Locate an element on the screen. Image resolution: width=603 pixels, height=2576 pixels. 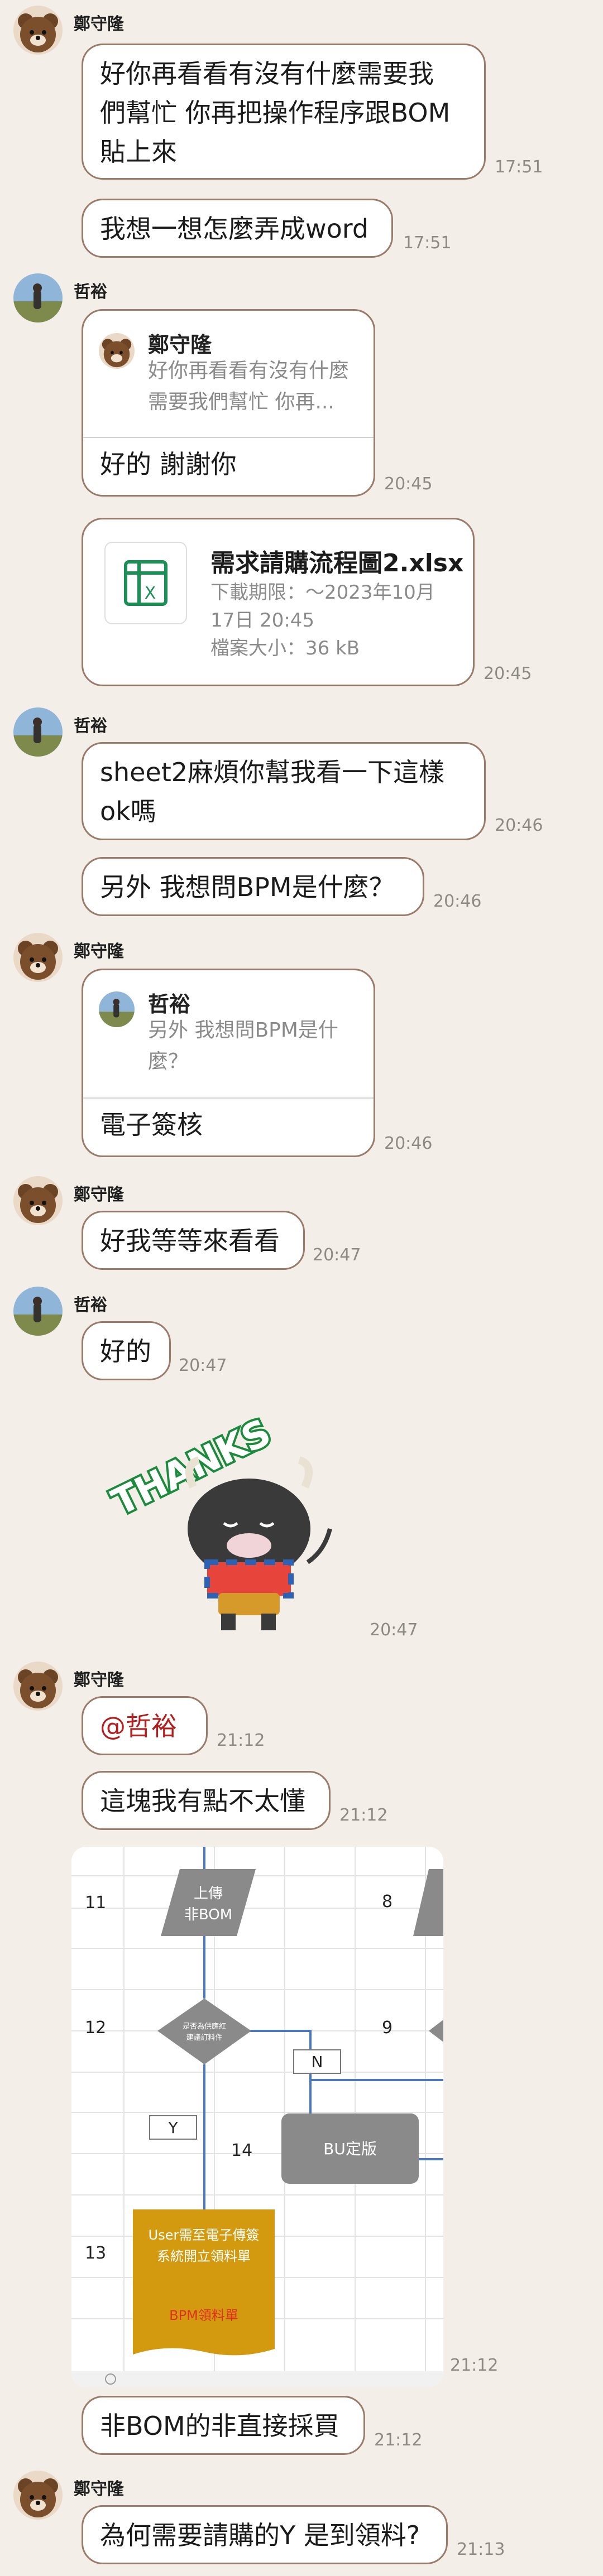
row-number: 13 is located at coordinates (96, 2253).